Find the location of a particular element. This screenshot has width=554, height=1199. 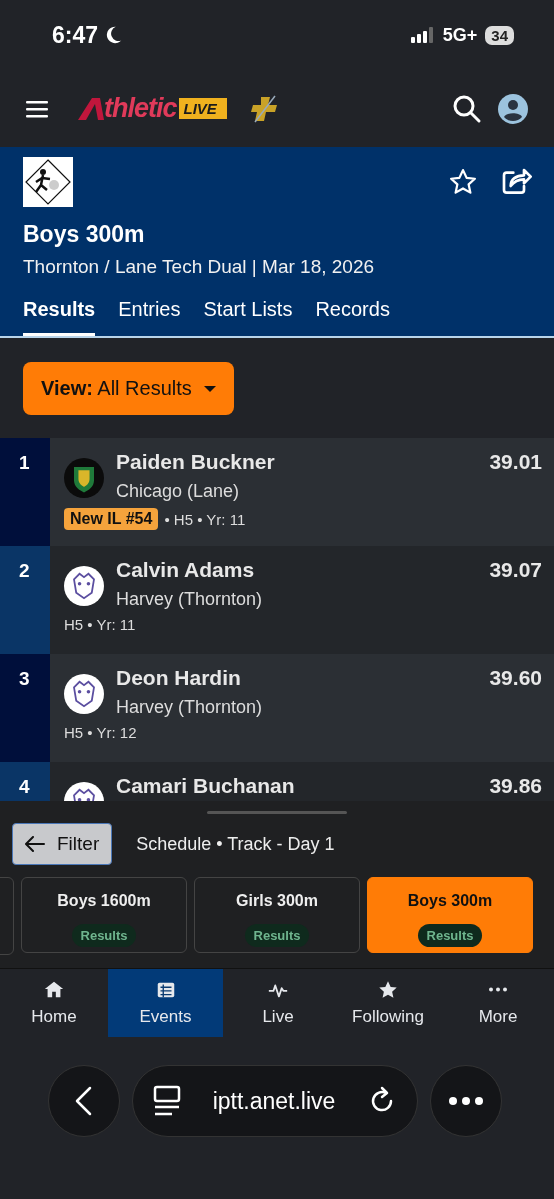

address-bar: iptt.anet.live is located at coordinates (275, 1101).